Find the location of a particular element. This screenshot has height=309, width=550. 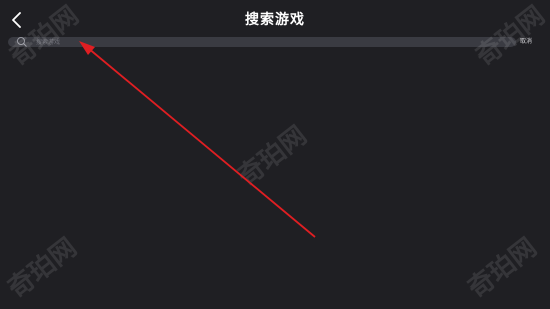

search-bar is located at coordinates (262, 42).